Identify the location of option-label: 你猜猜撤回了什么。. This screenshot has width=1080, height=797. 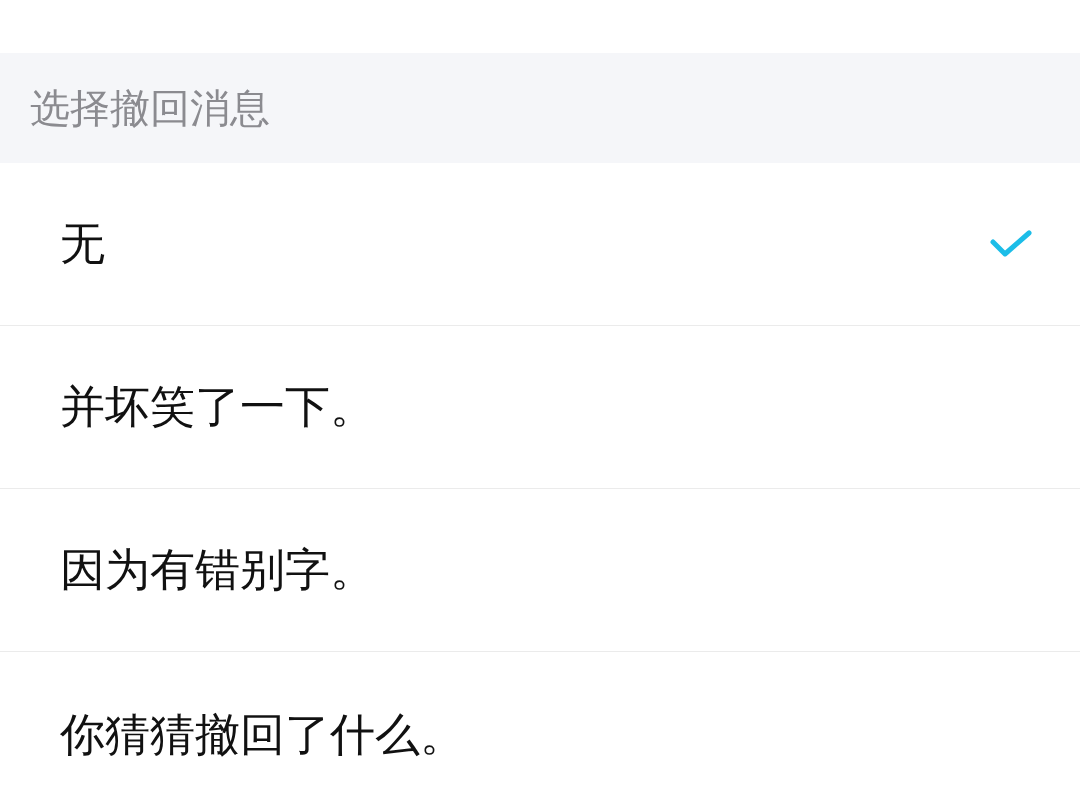
(262, 734).